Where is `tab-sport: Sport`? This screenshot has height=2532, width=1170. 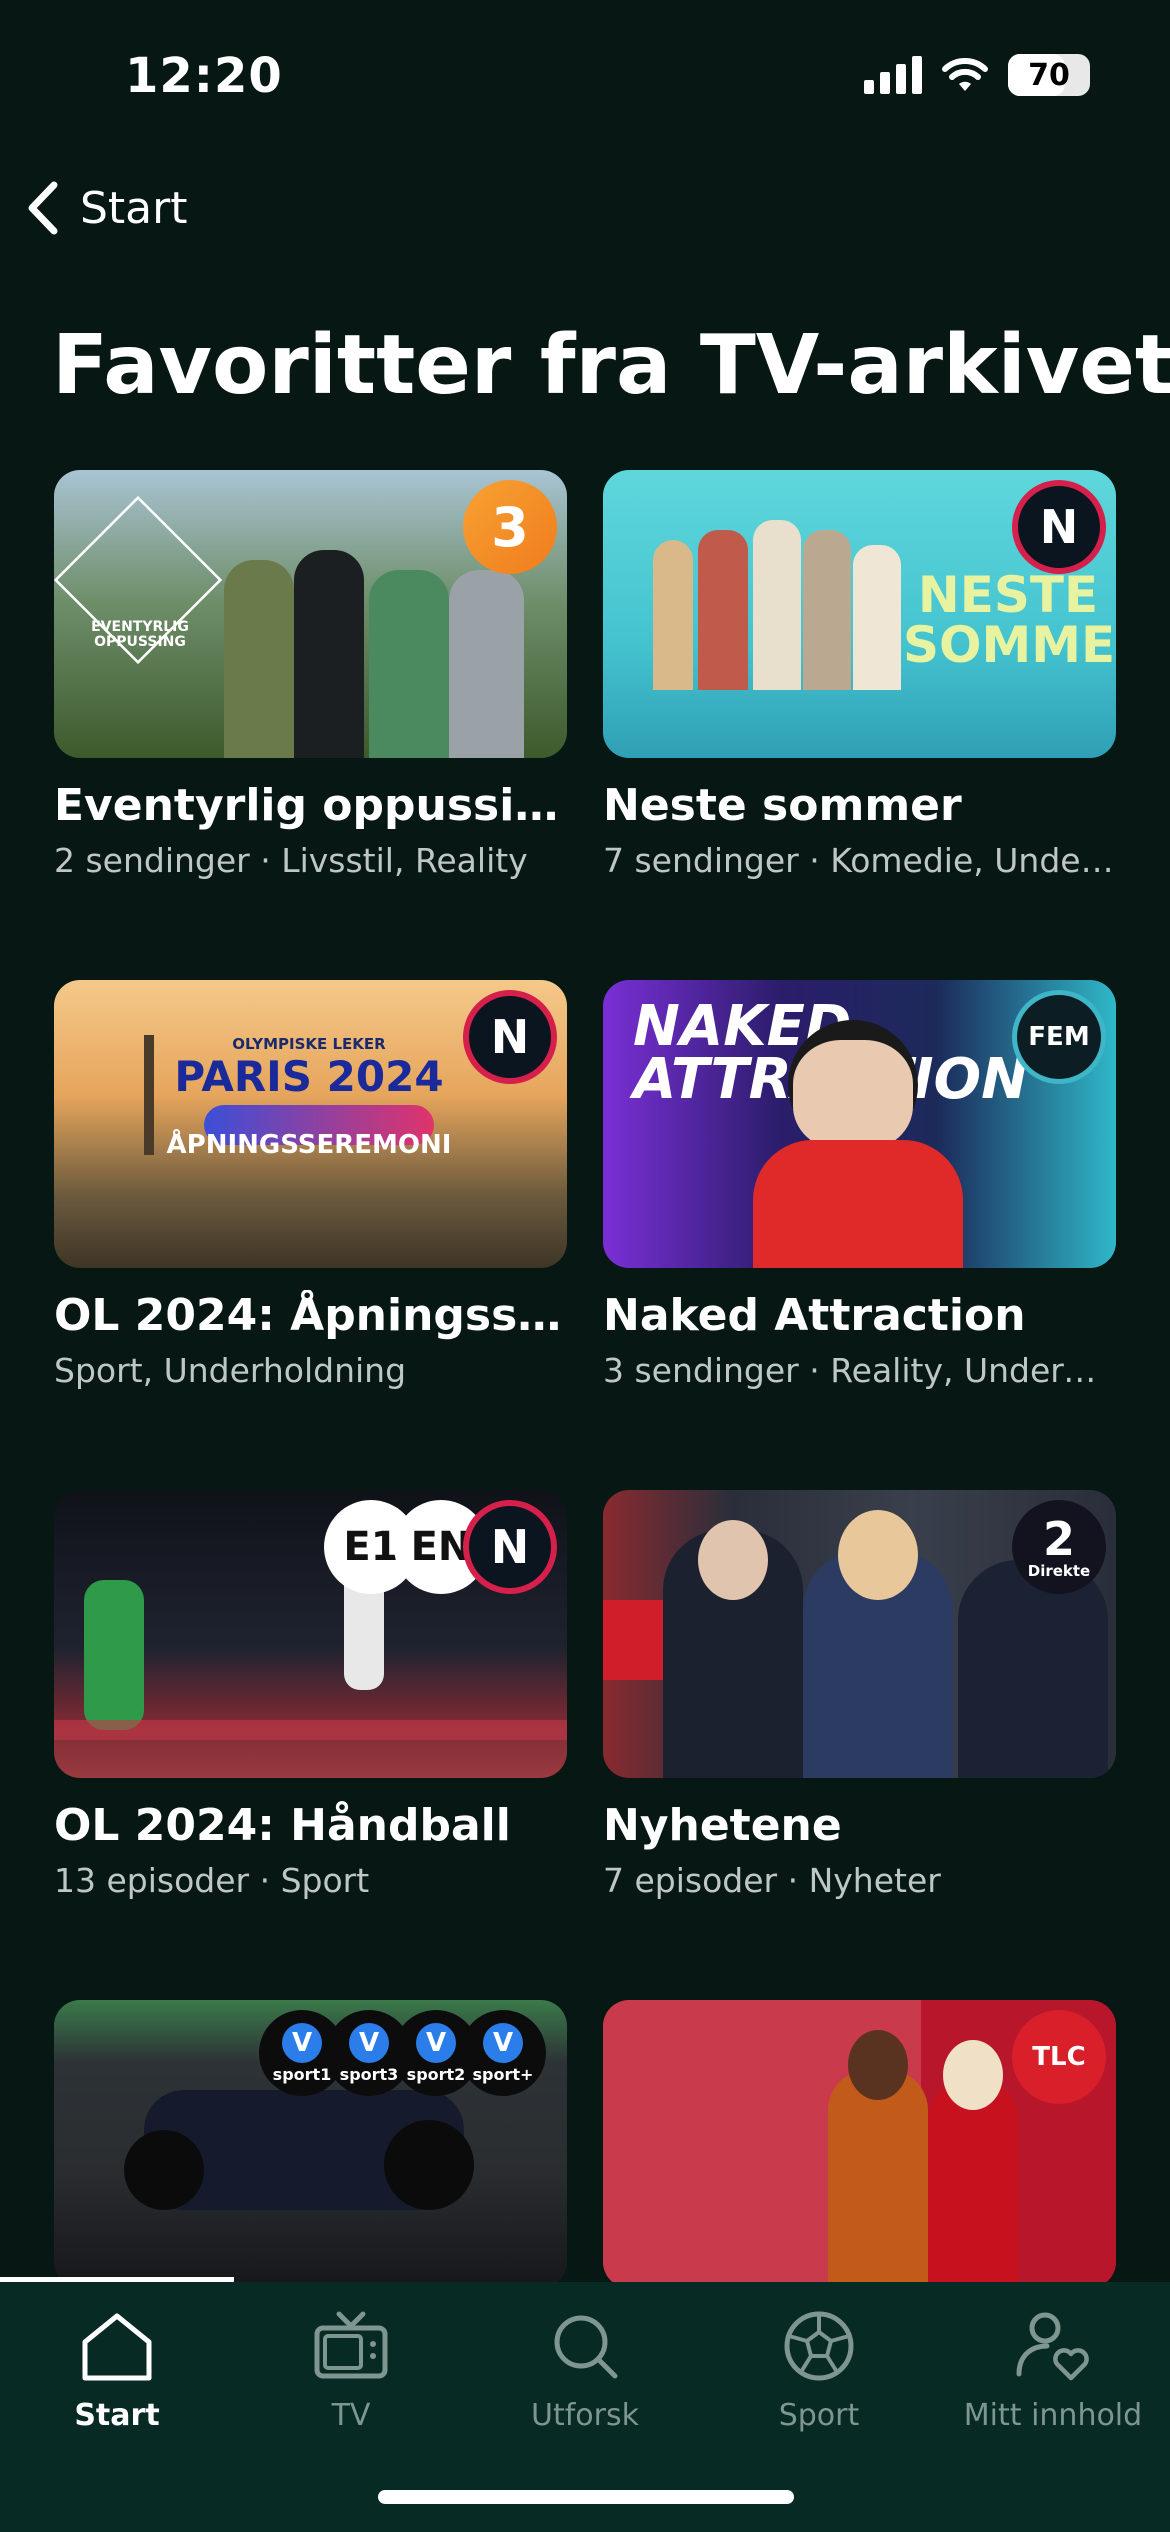
tab-sport: Sport is located at coordinates (819, 2370).